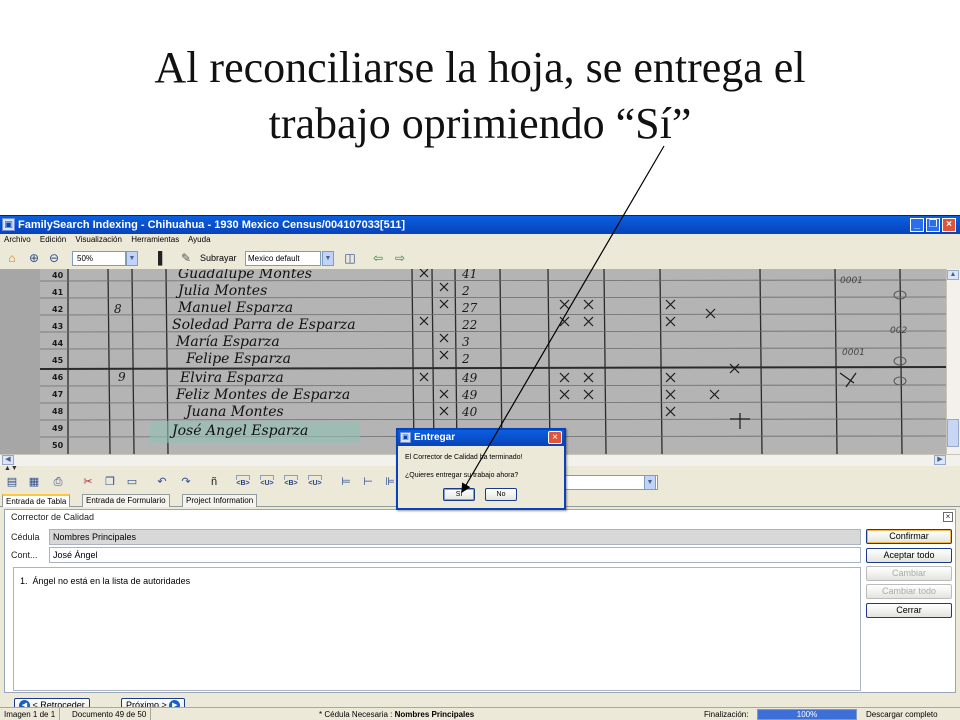  I want to click on previous-image-icon: ⇦, so click(378, 258).